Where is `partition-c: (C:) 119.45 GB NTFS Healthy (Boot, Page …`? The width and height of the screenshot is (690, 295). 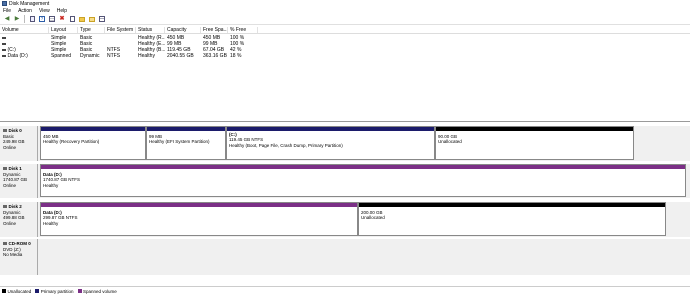 partition-c: (C:) 119.45 GB NTFS Healthy (Boot, Page … is located at coordinates (330, 143).